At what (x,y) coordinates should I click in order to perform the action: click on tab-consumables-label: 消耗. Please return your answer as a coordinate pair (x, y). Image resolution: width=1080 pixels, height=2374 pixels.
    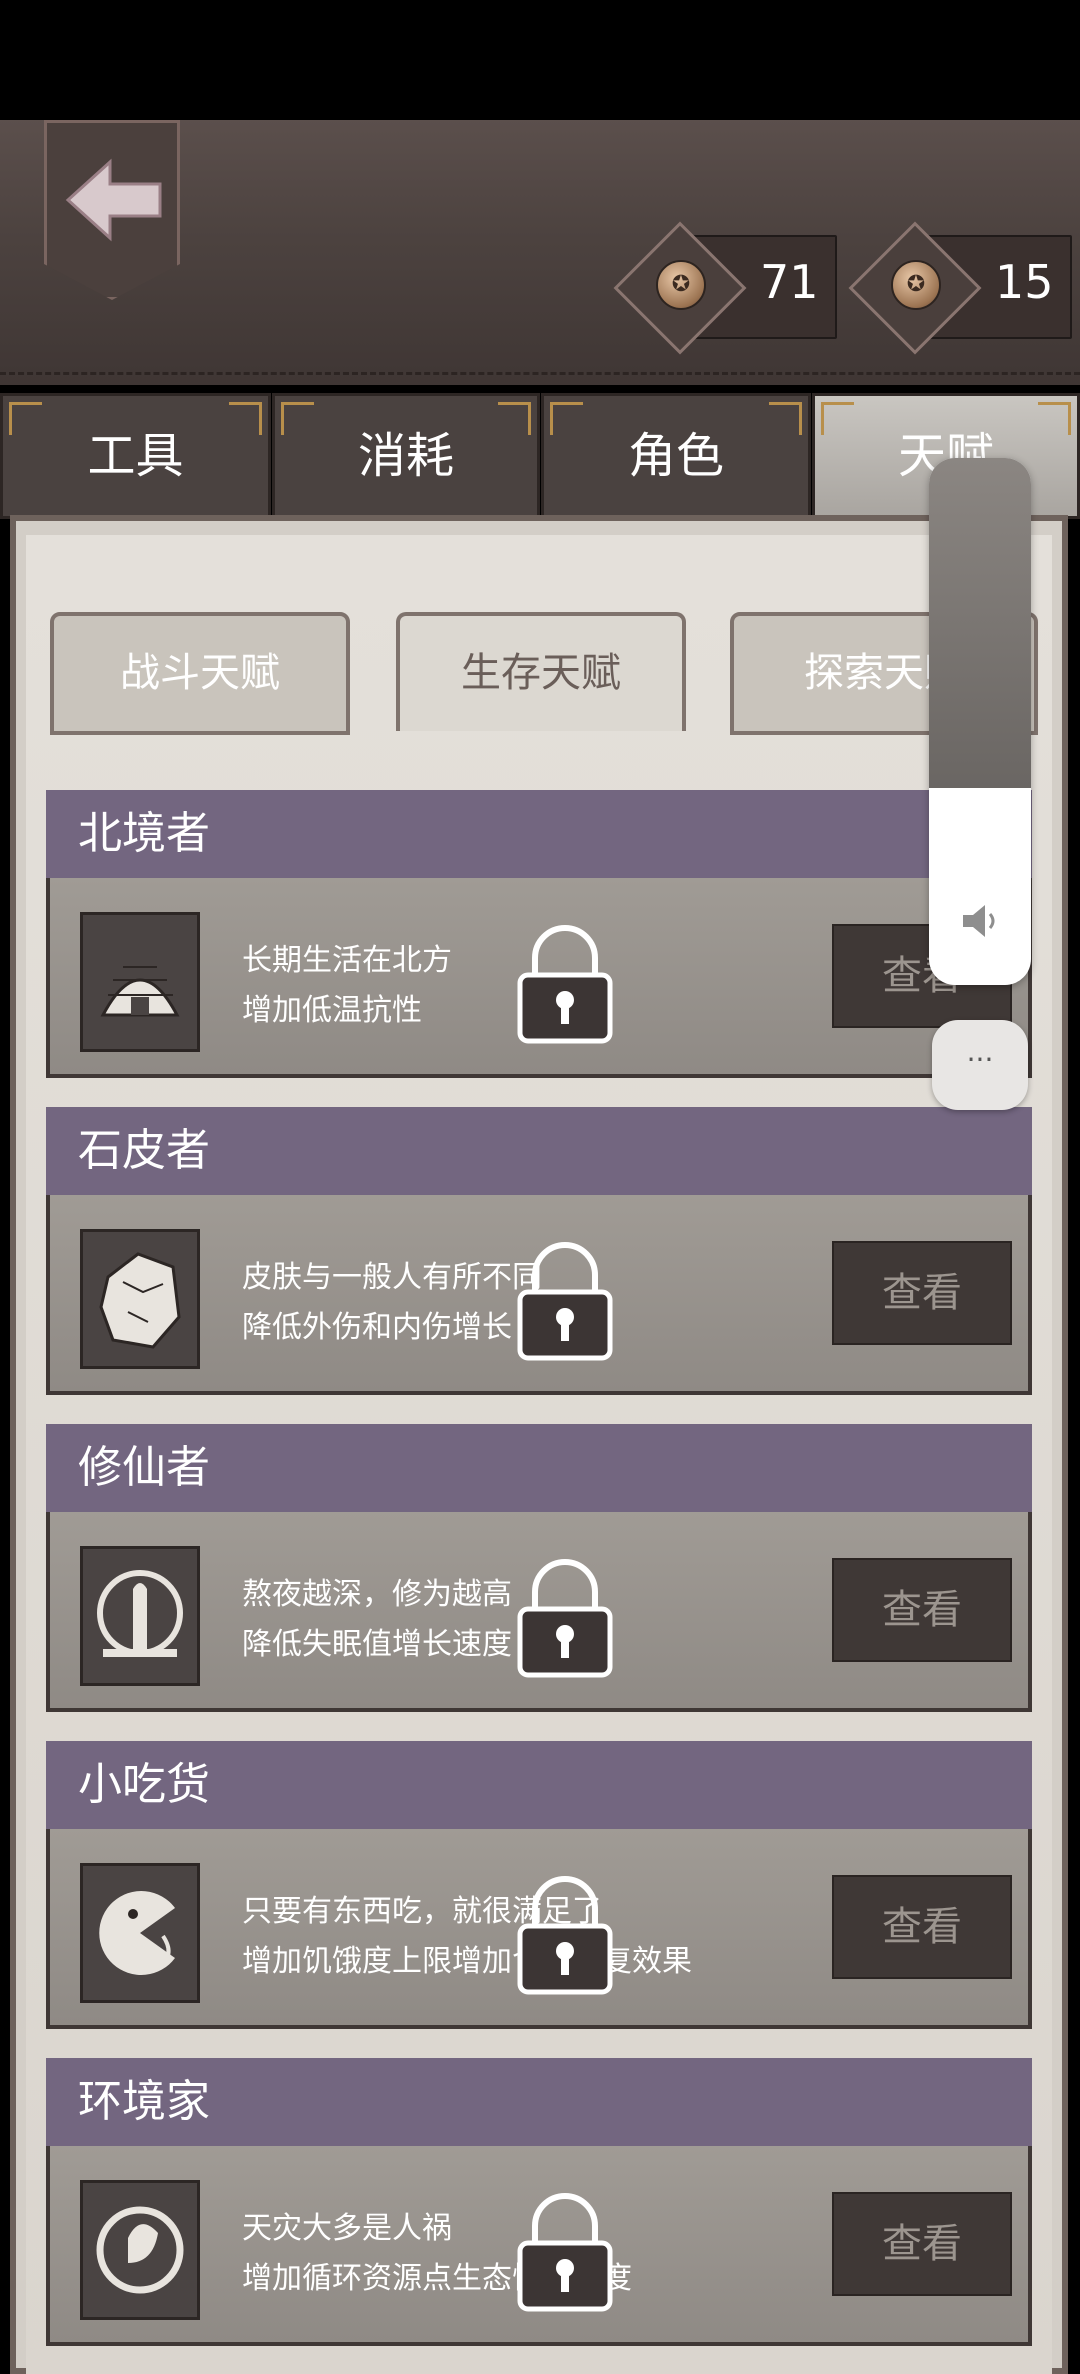
    Looking at the image, I should click on (405, 456).